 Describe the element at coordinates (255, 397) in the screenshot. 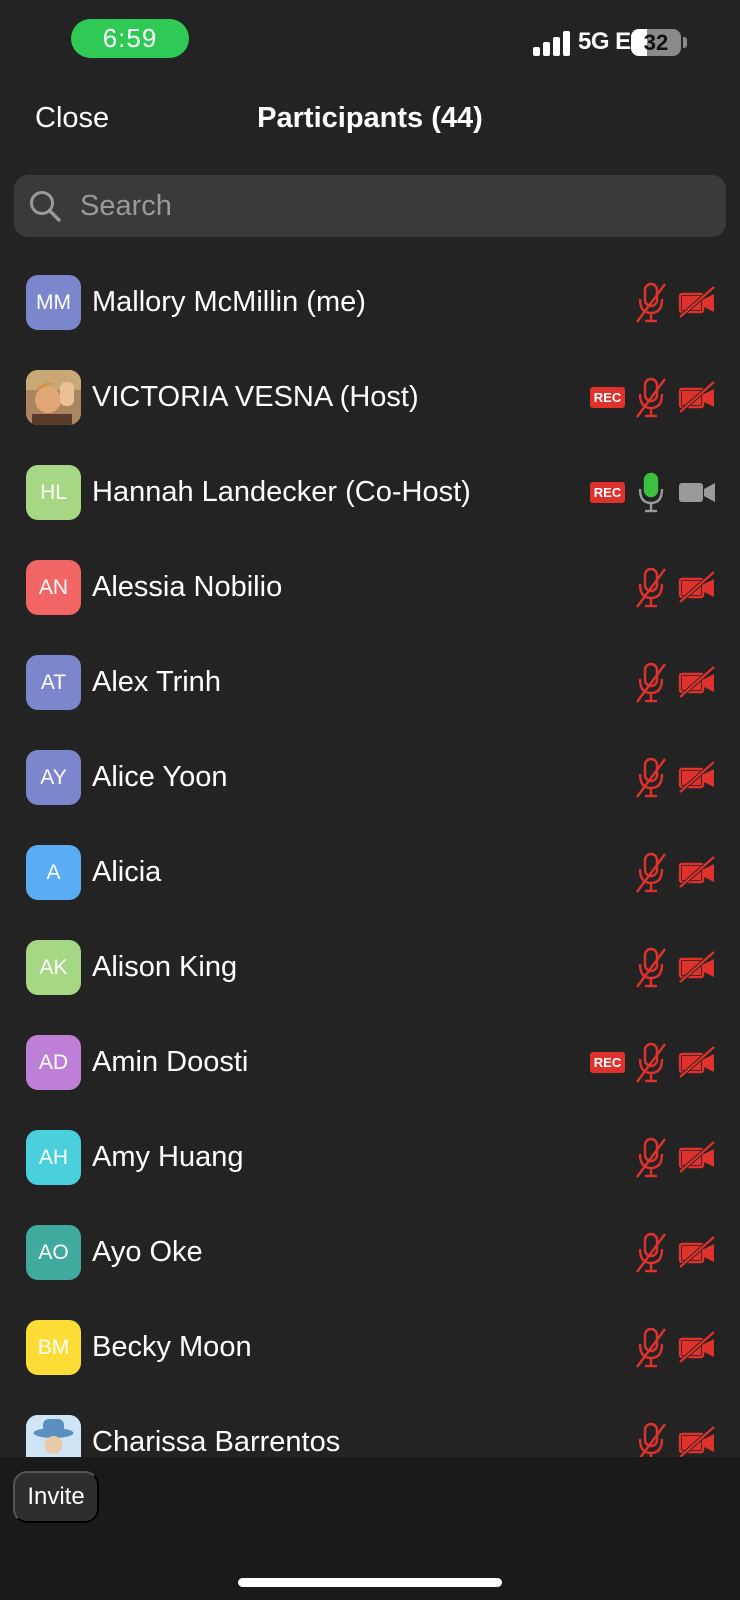

I see `participant-name: VICTORIA VESNA (Host)` at that location.